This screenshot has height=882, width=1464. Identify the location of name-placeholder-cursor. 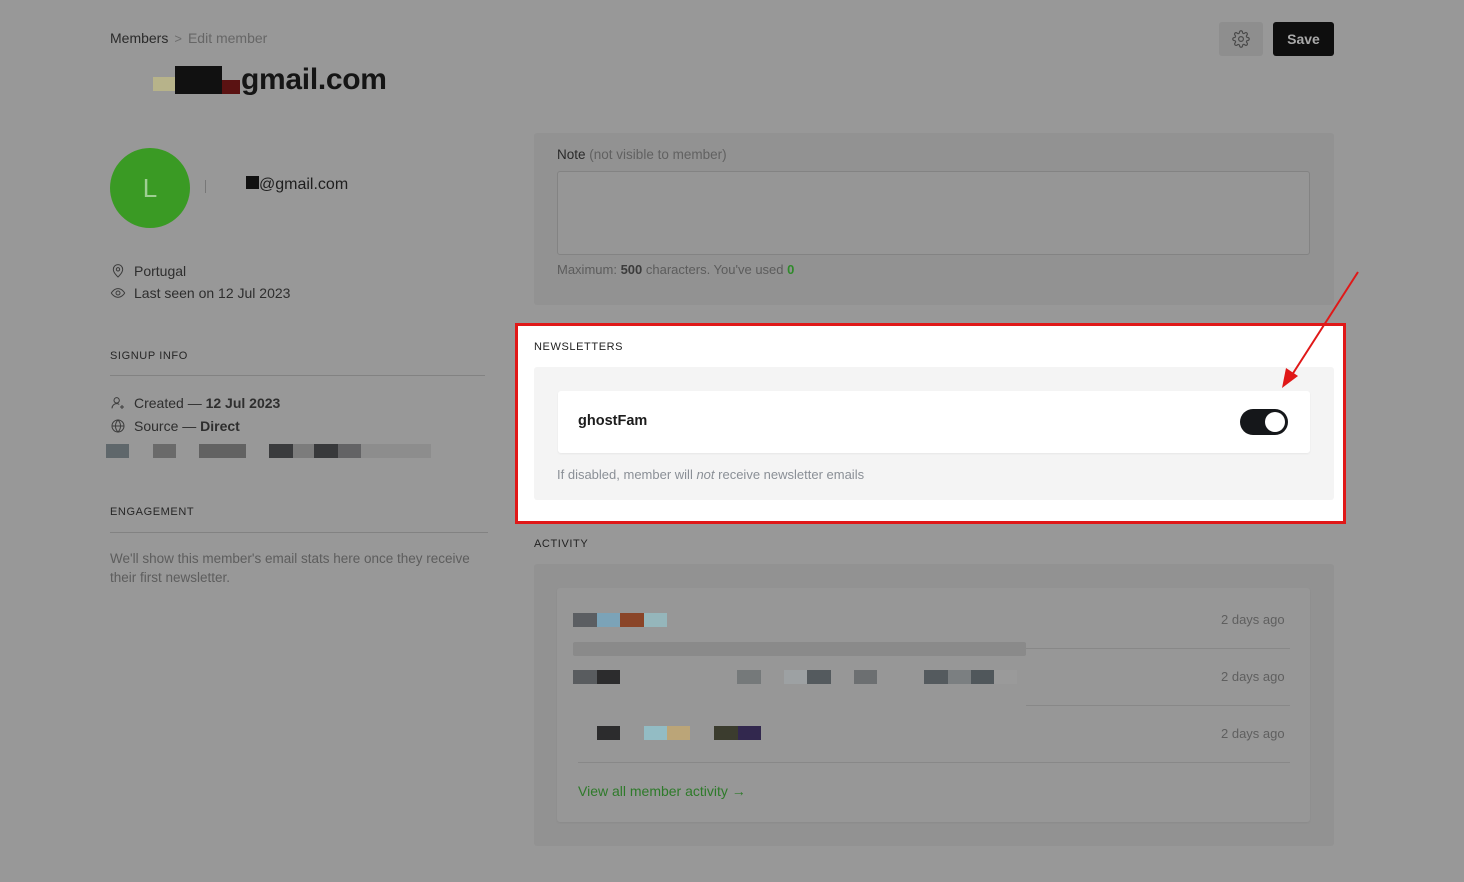
(205, 186).